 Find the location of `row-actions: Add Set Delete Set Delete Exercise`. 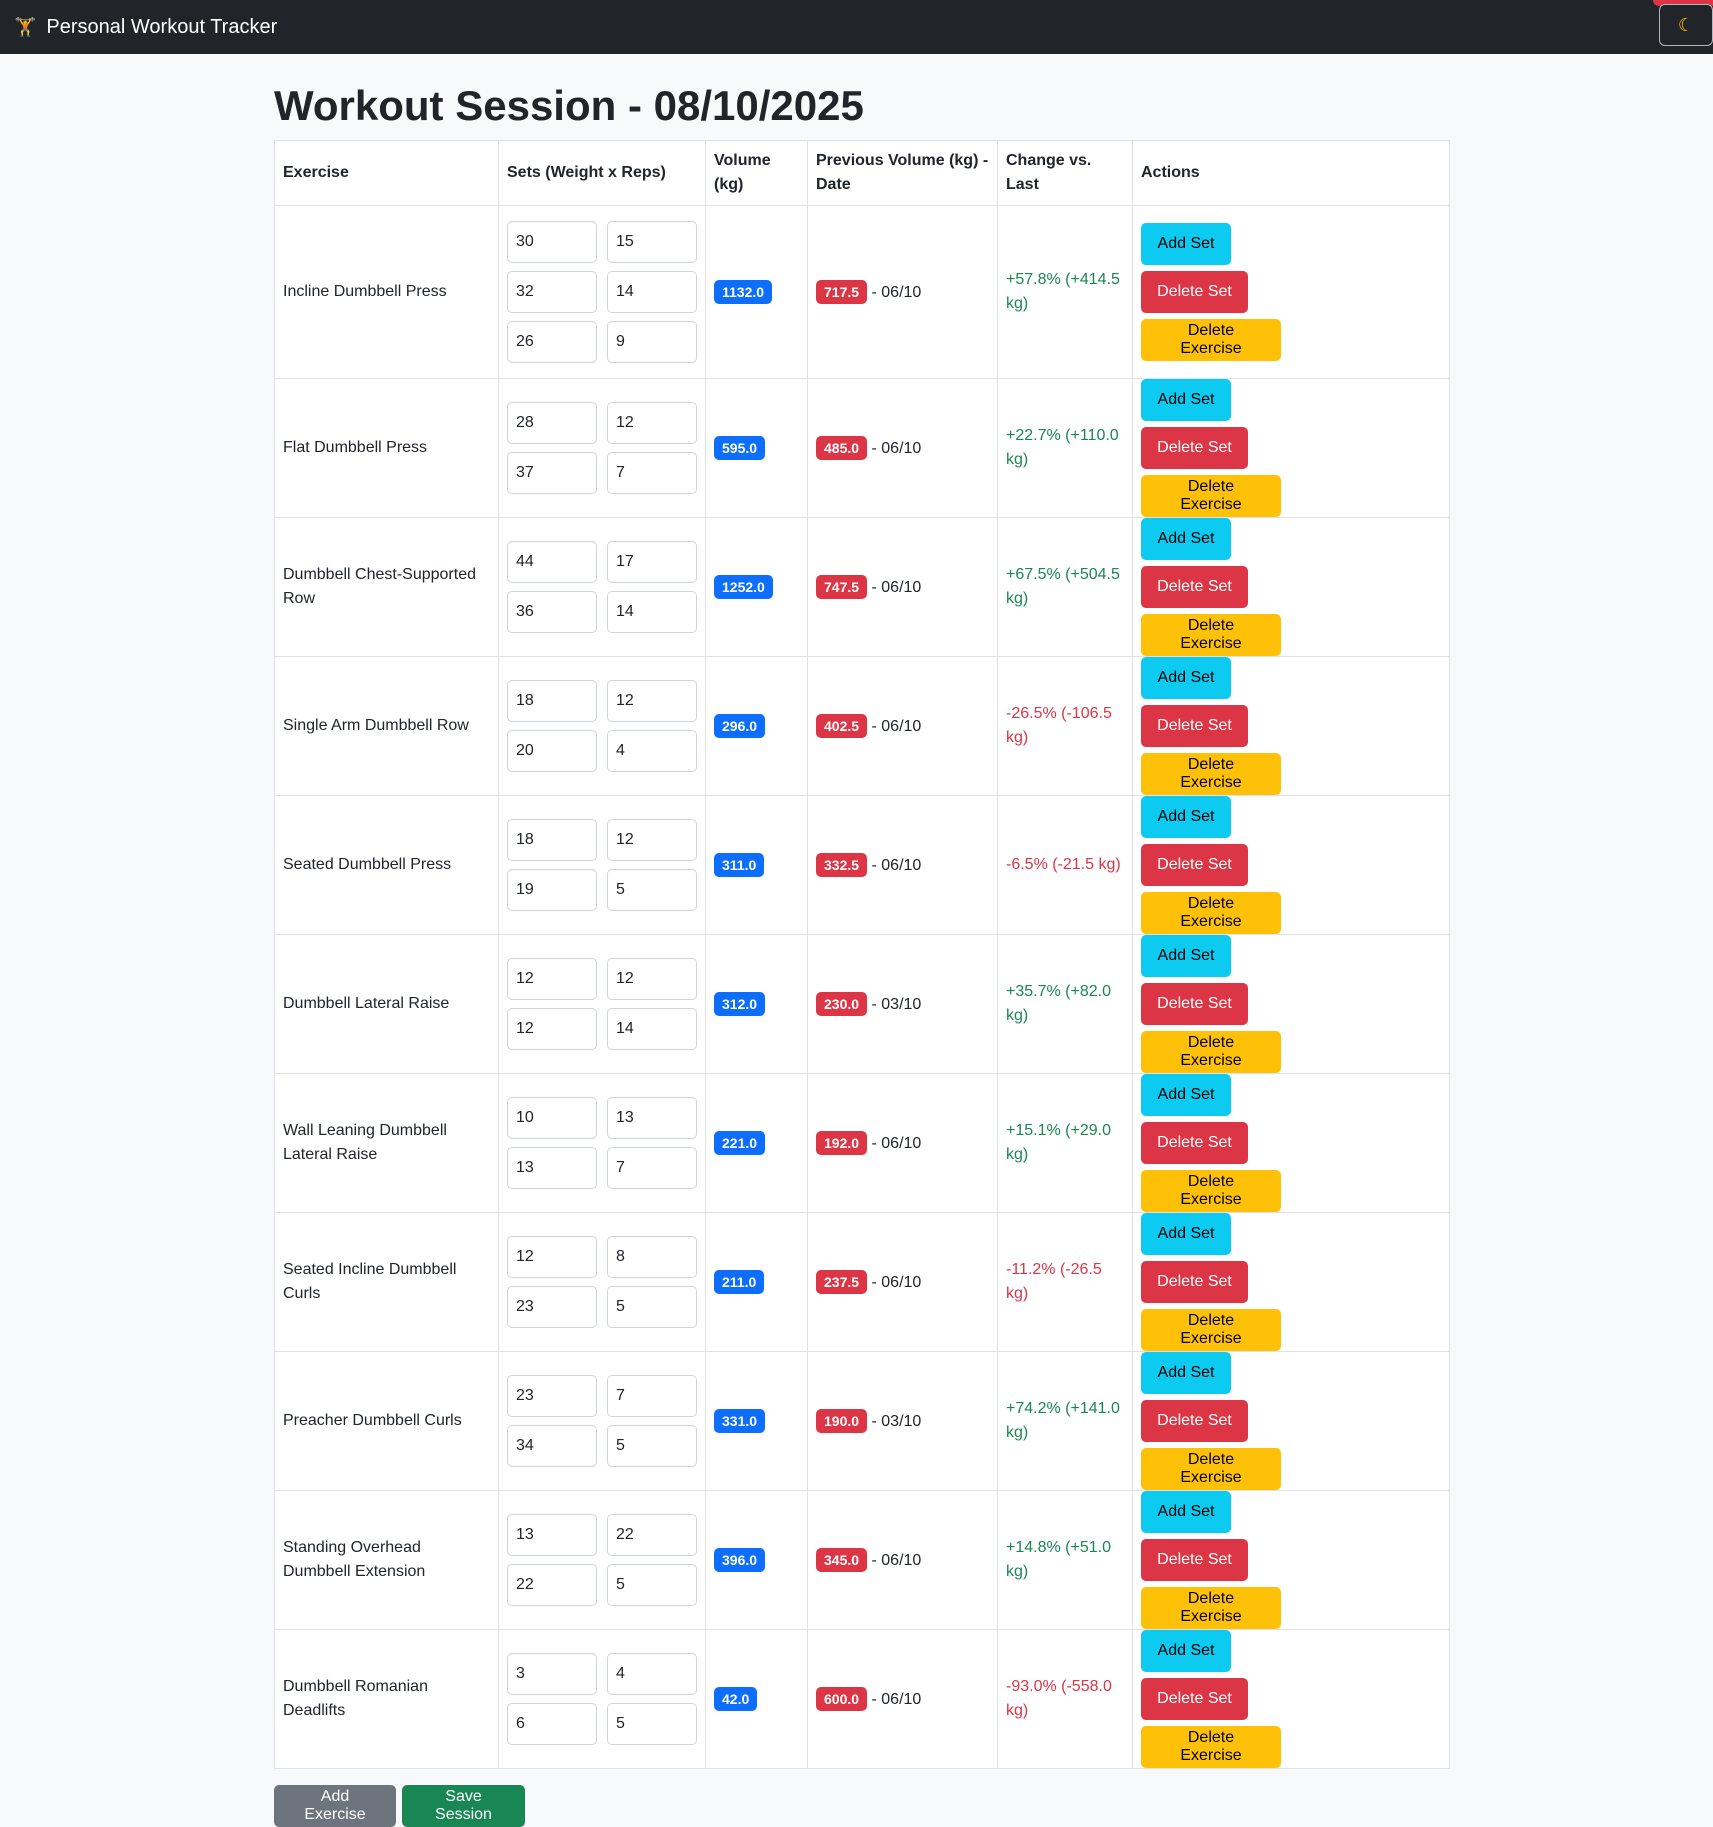

row-actions: Add Set Delete Set Delete Exercise is located at coordinates (1241, 448).